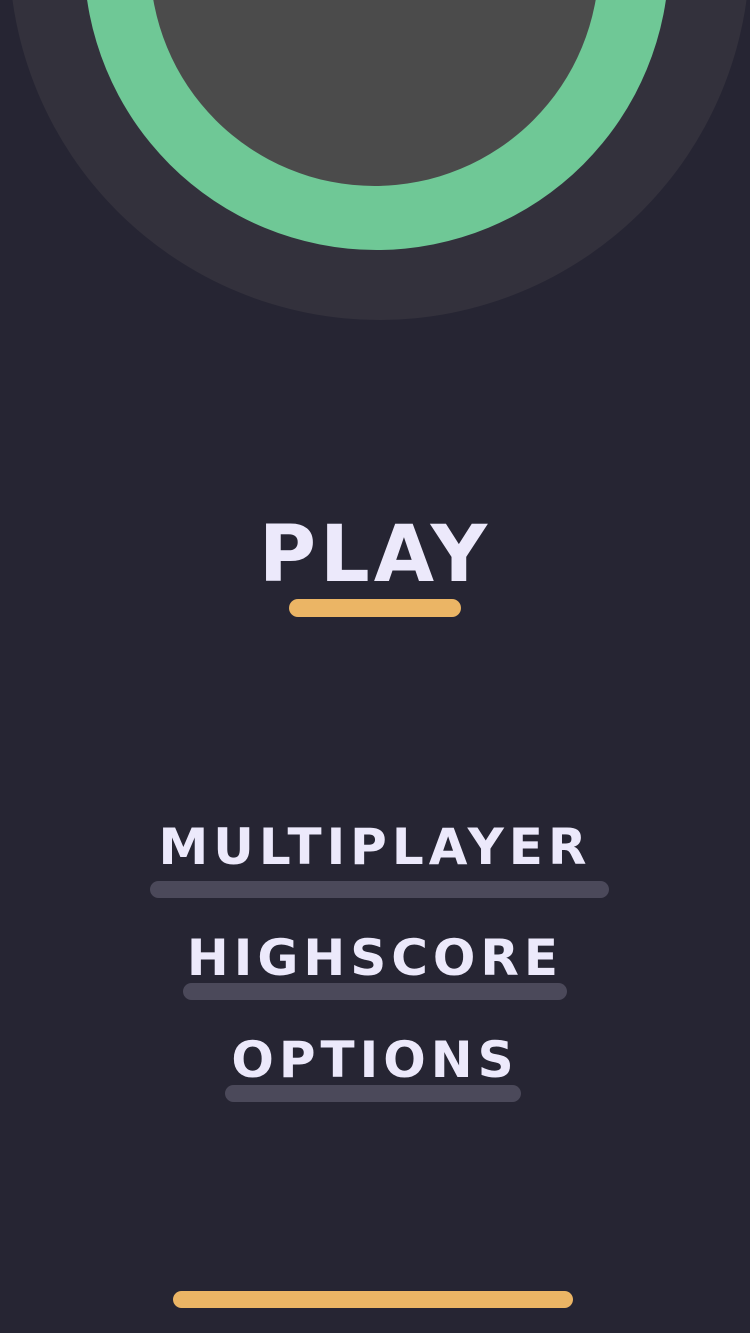 This screenshot has width=750, height=1333. Describe the element at coordinates (375, 958) in the screenshot. I see `highscore-button: HIGHSCORE` at that location.